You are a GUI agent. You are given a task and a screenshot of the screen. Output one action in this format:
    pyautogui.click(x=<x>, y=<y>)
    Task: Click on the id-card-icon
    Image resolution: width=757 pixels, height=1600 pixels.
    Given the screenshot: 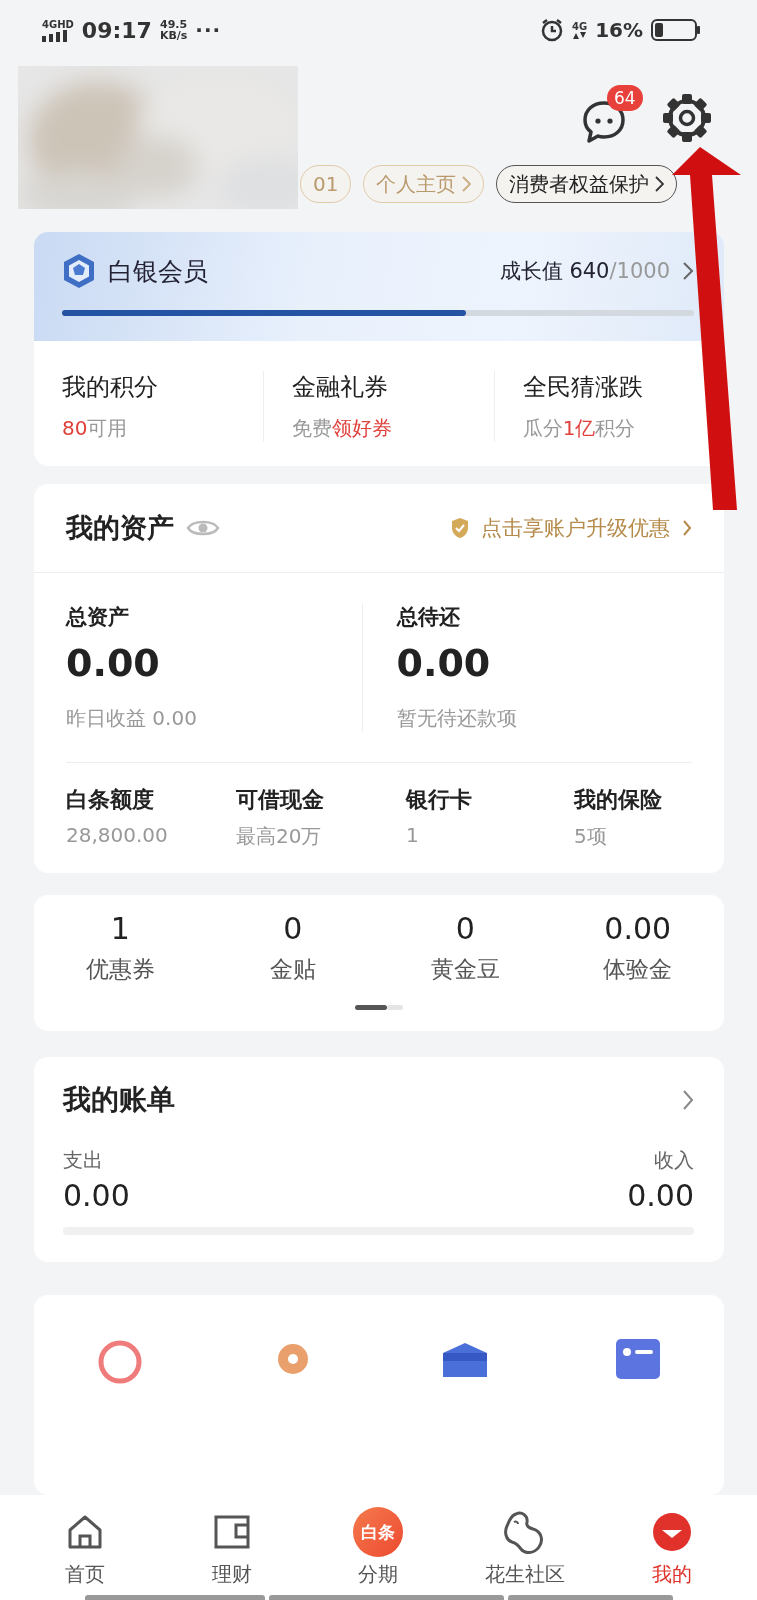 What is the action you would take?
    pyautogui.click(x=637, y=1359)
    